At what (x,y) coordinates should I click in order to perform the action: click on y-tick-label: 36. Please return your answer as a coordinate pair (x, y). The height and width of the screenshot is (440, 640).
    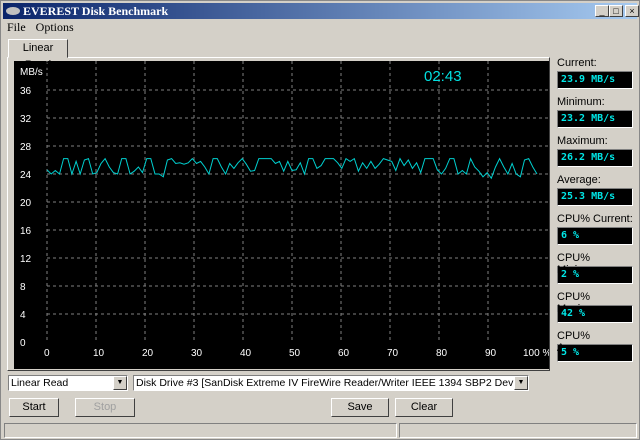
    Looking at the image, I should click on (26, 91).